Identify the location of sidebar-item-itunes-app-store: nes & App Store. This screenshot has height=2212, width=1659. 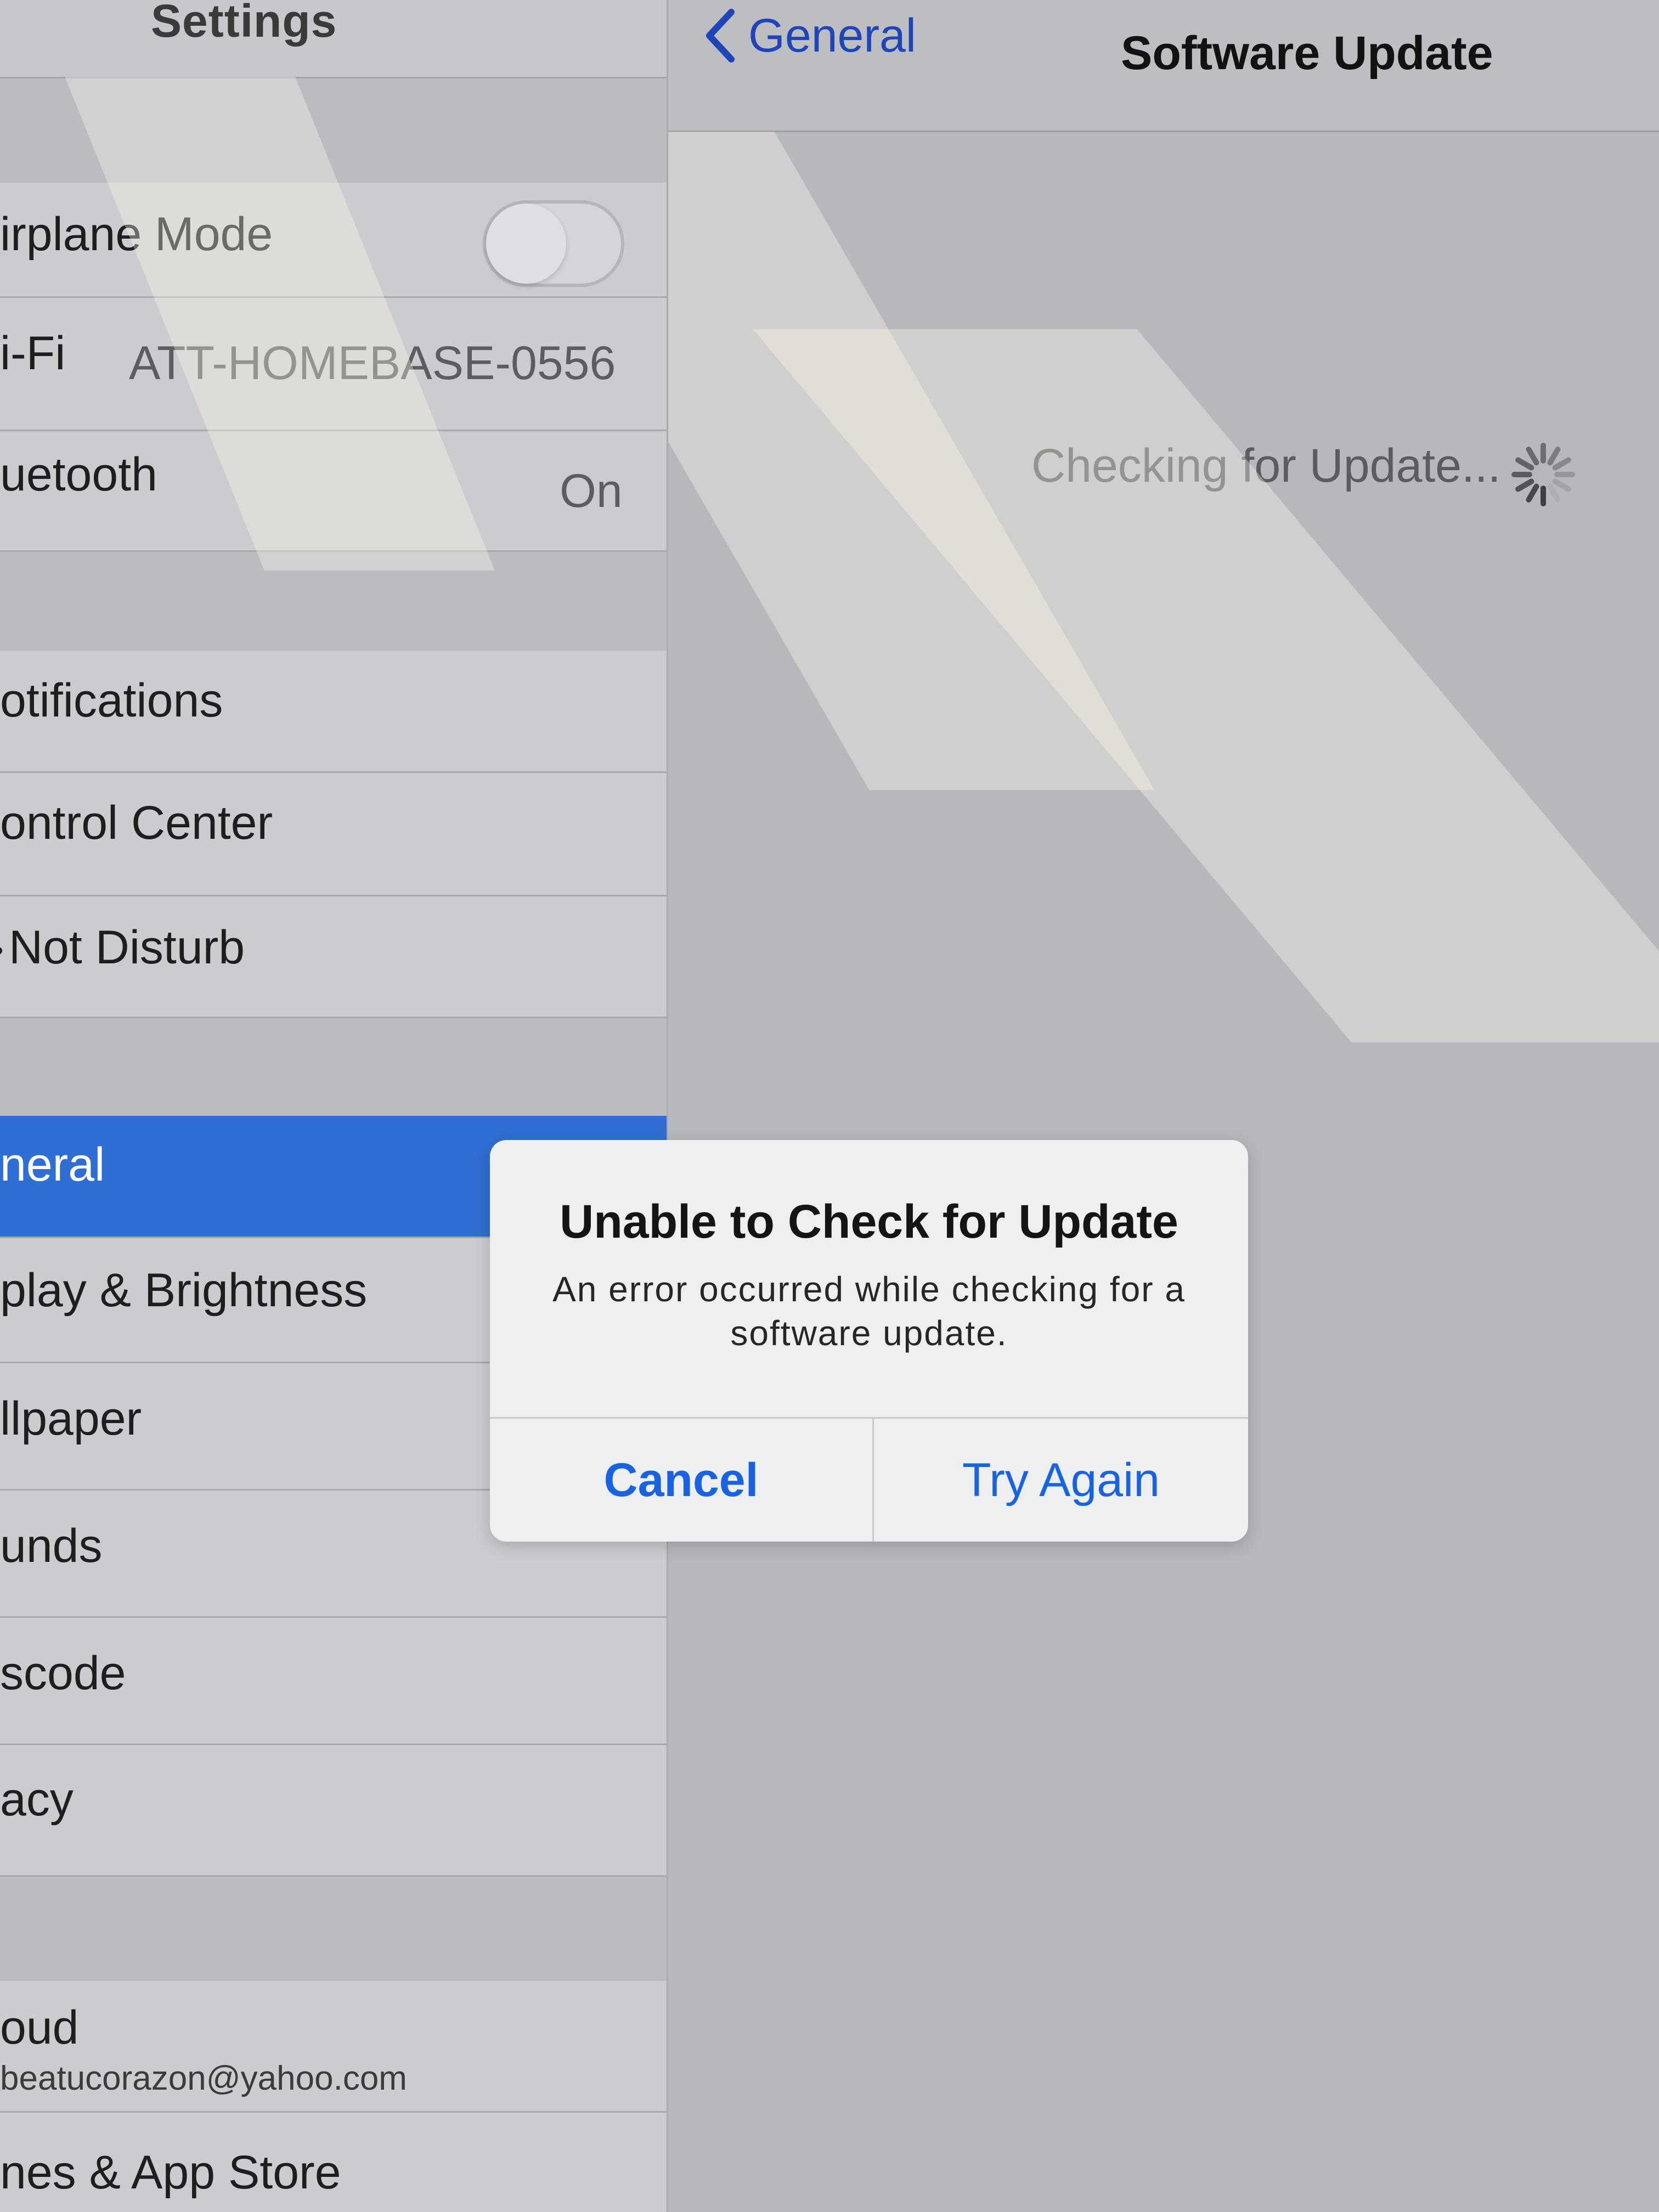
(333, 2162).